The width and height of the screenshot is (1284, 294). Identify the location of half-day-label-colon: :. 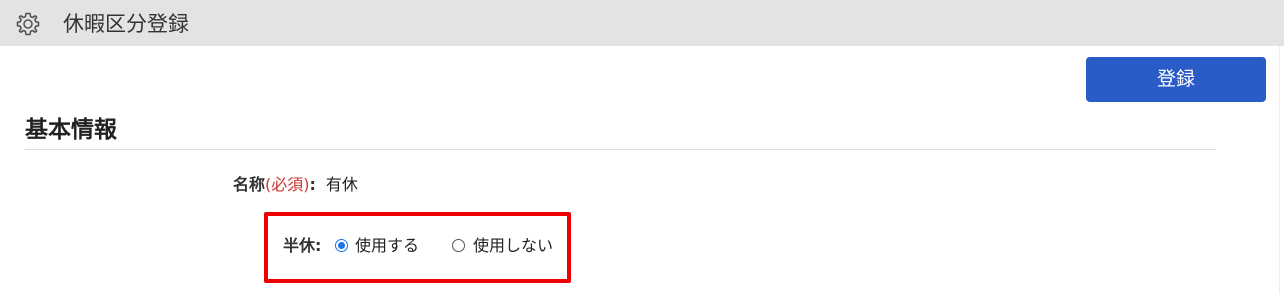
(318, 245).